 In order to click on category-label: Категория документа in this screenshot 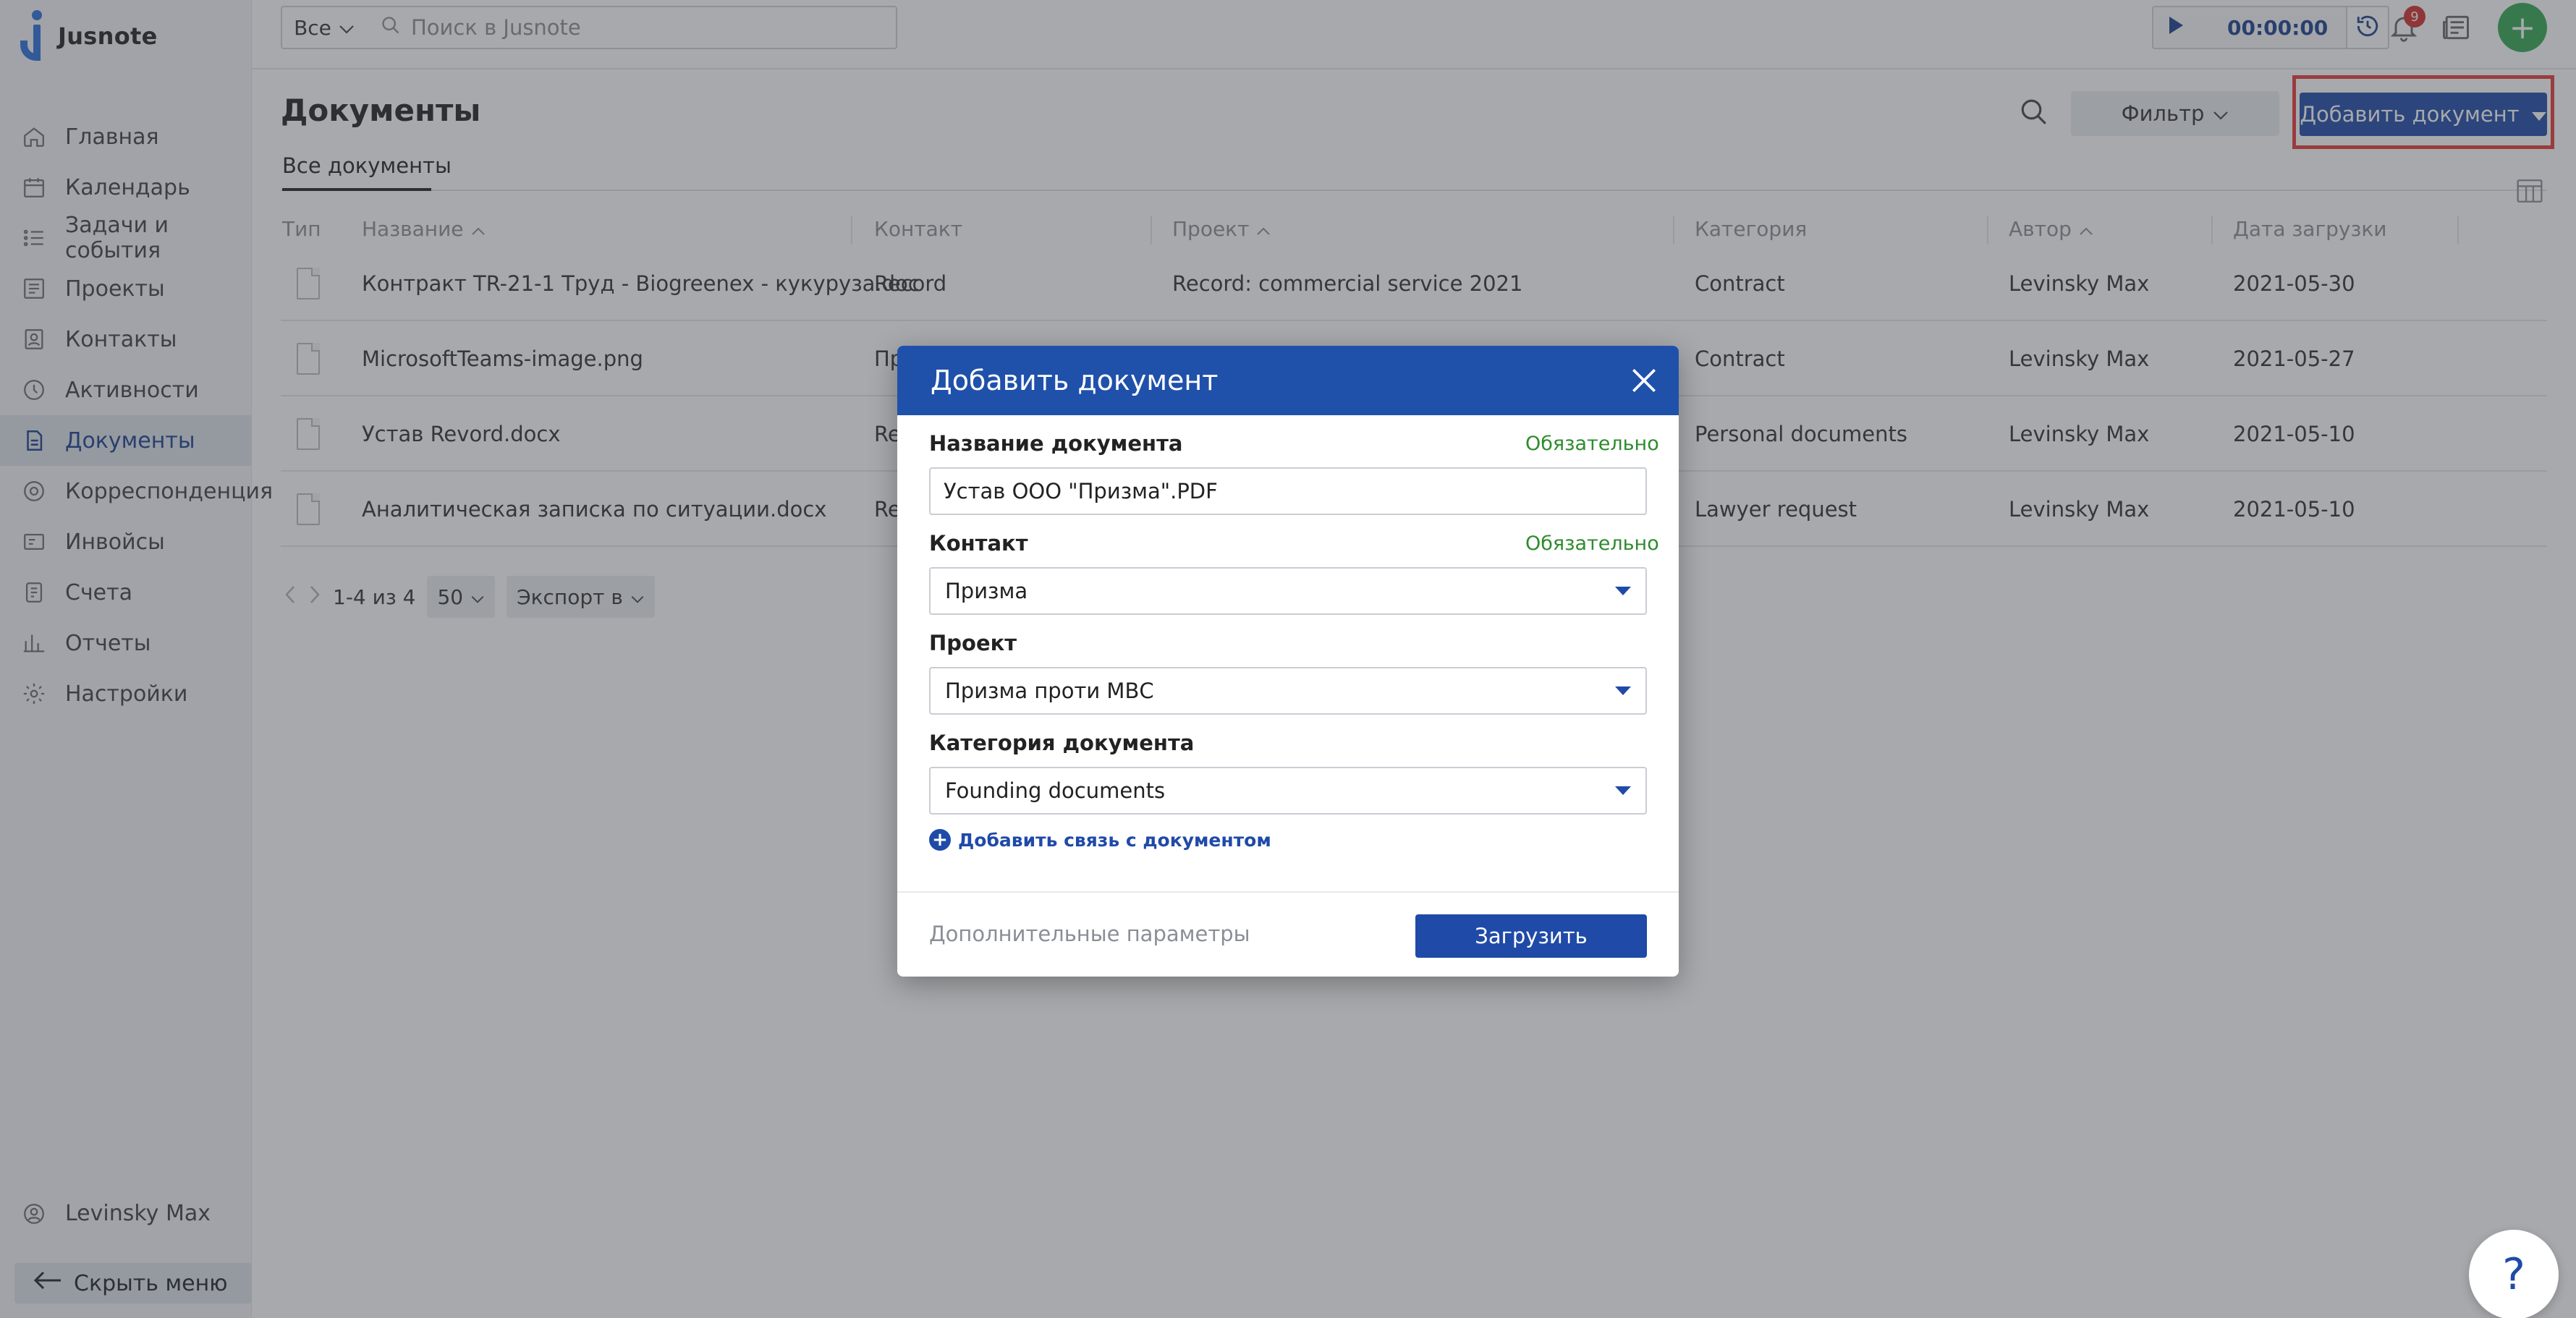, I will do `click(1062, 743)`.